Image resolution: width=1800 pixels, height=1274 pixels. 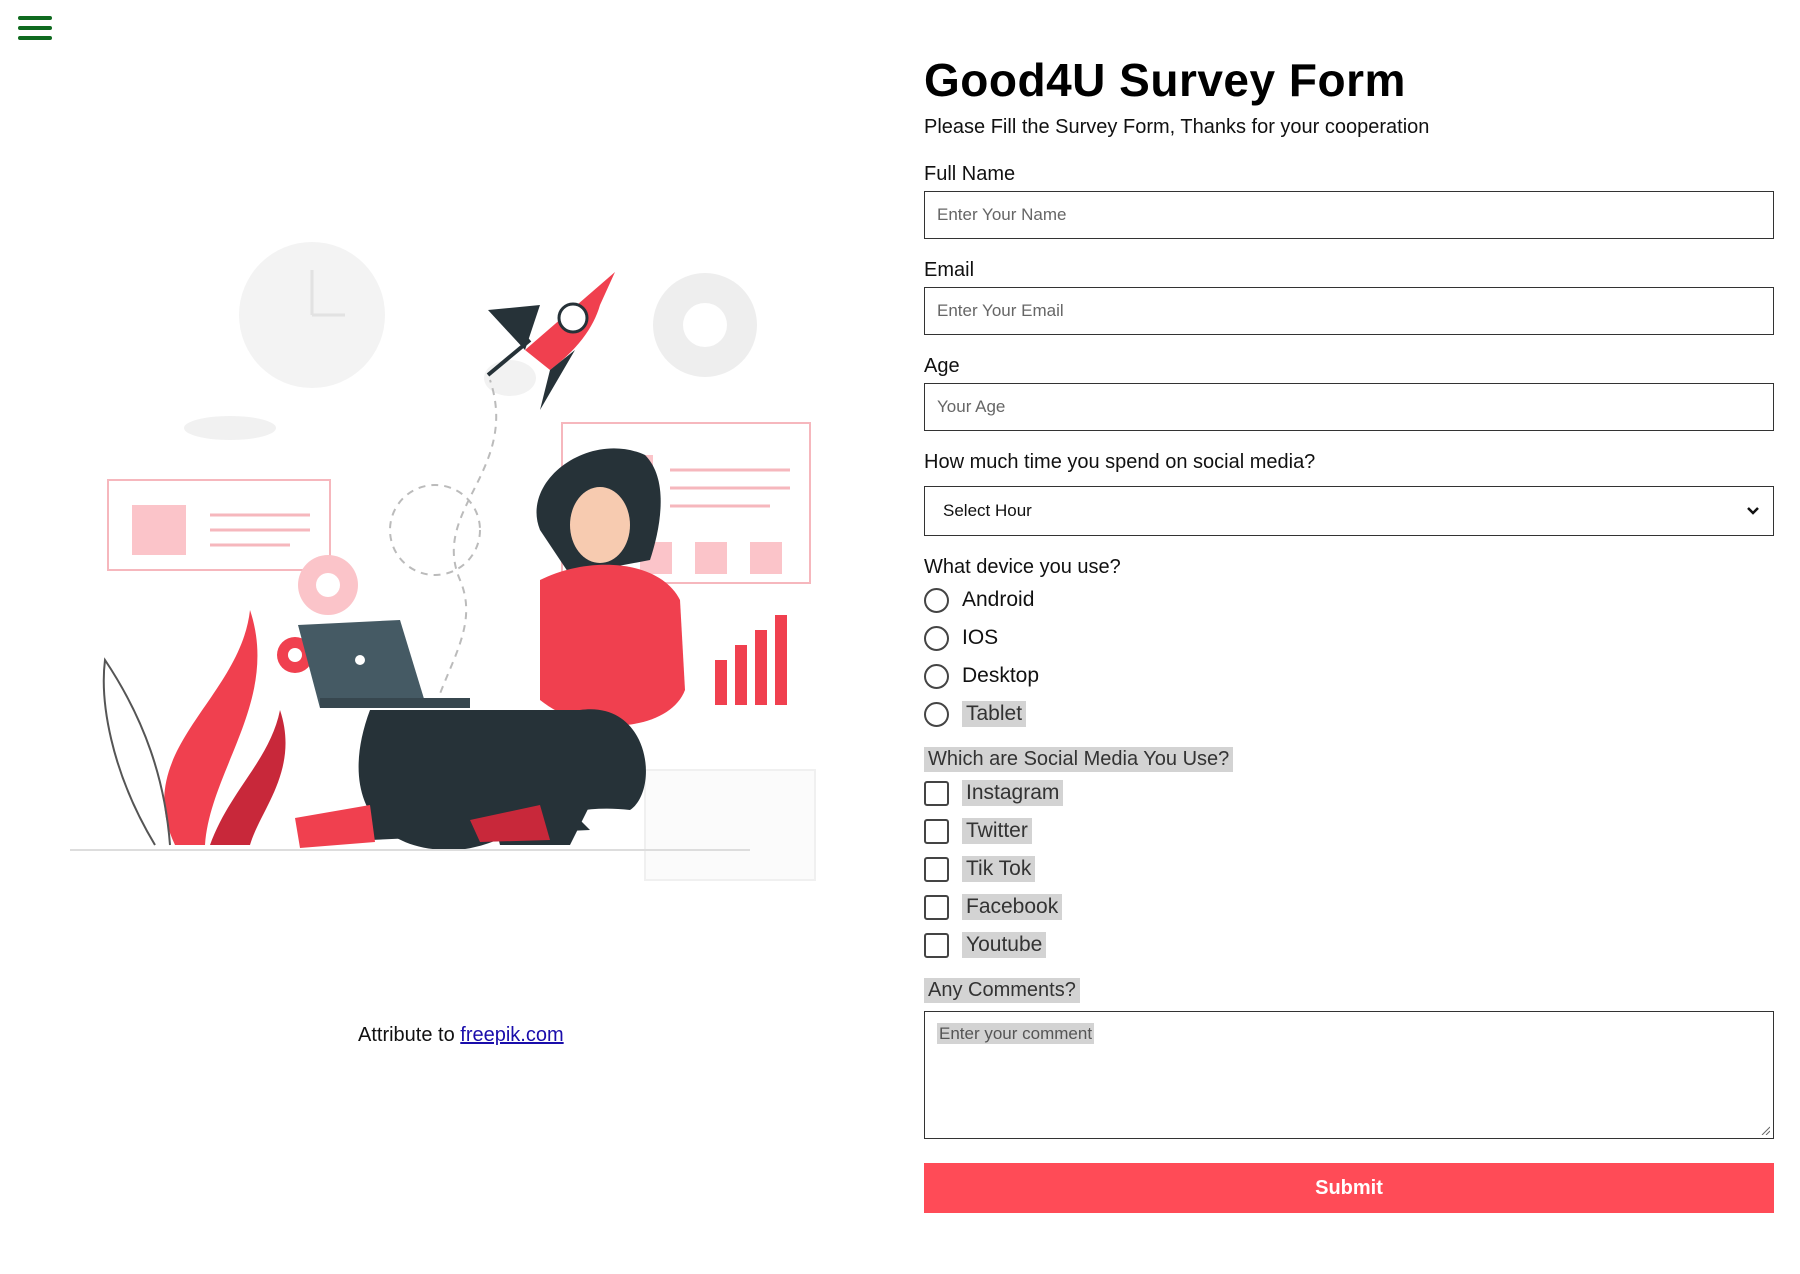 What do you see at coordinates (219, 525) in the screenshot?
I see `browser-window-left` at bounding box center [219, 525].